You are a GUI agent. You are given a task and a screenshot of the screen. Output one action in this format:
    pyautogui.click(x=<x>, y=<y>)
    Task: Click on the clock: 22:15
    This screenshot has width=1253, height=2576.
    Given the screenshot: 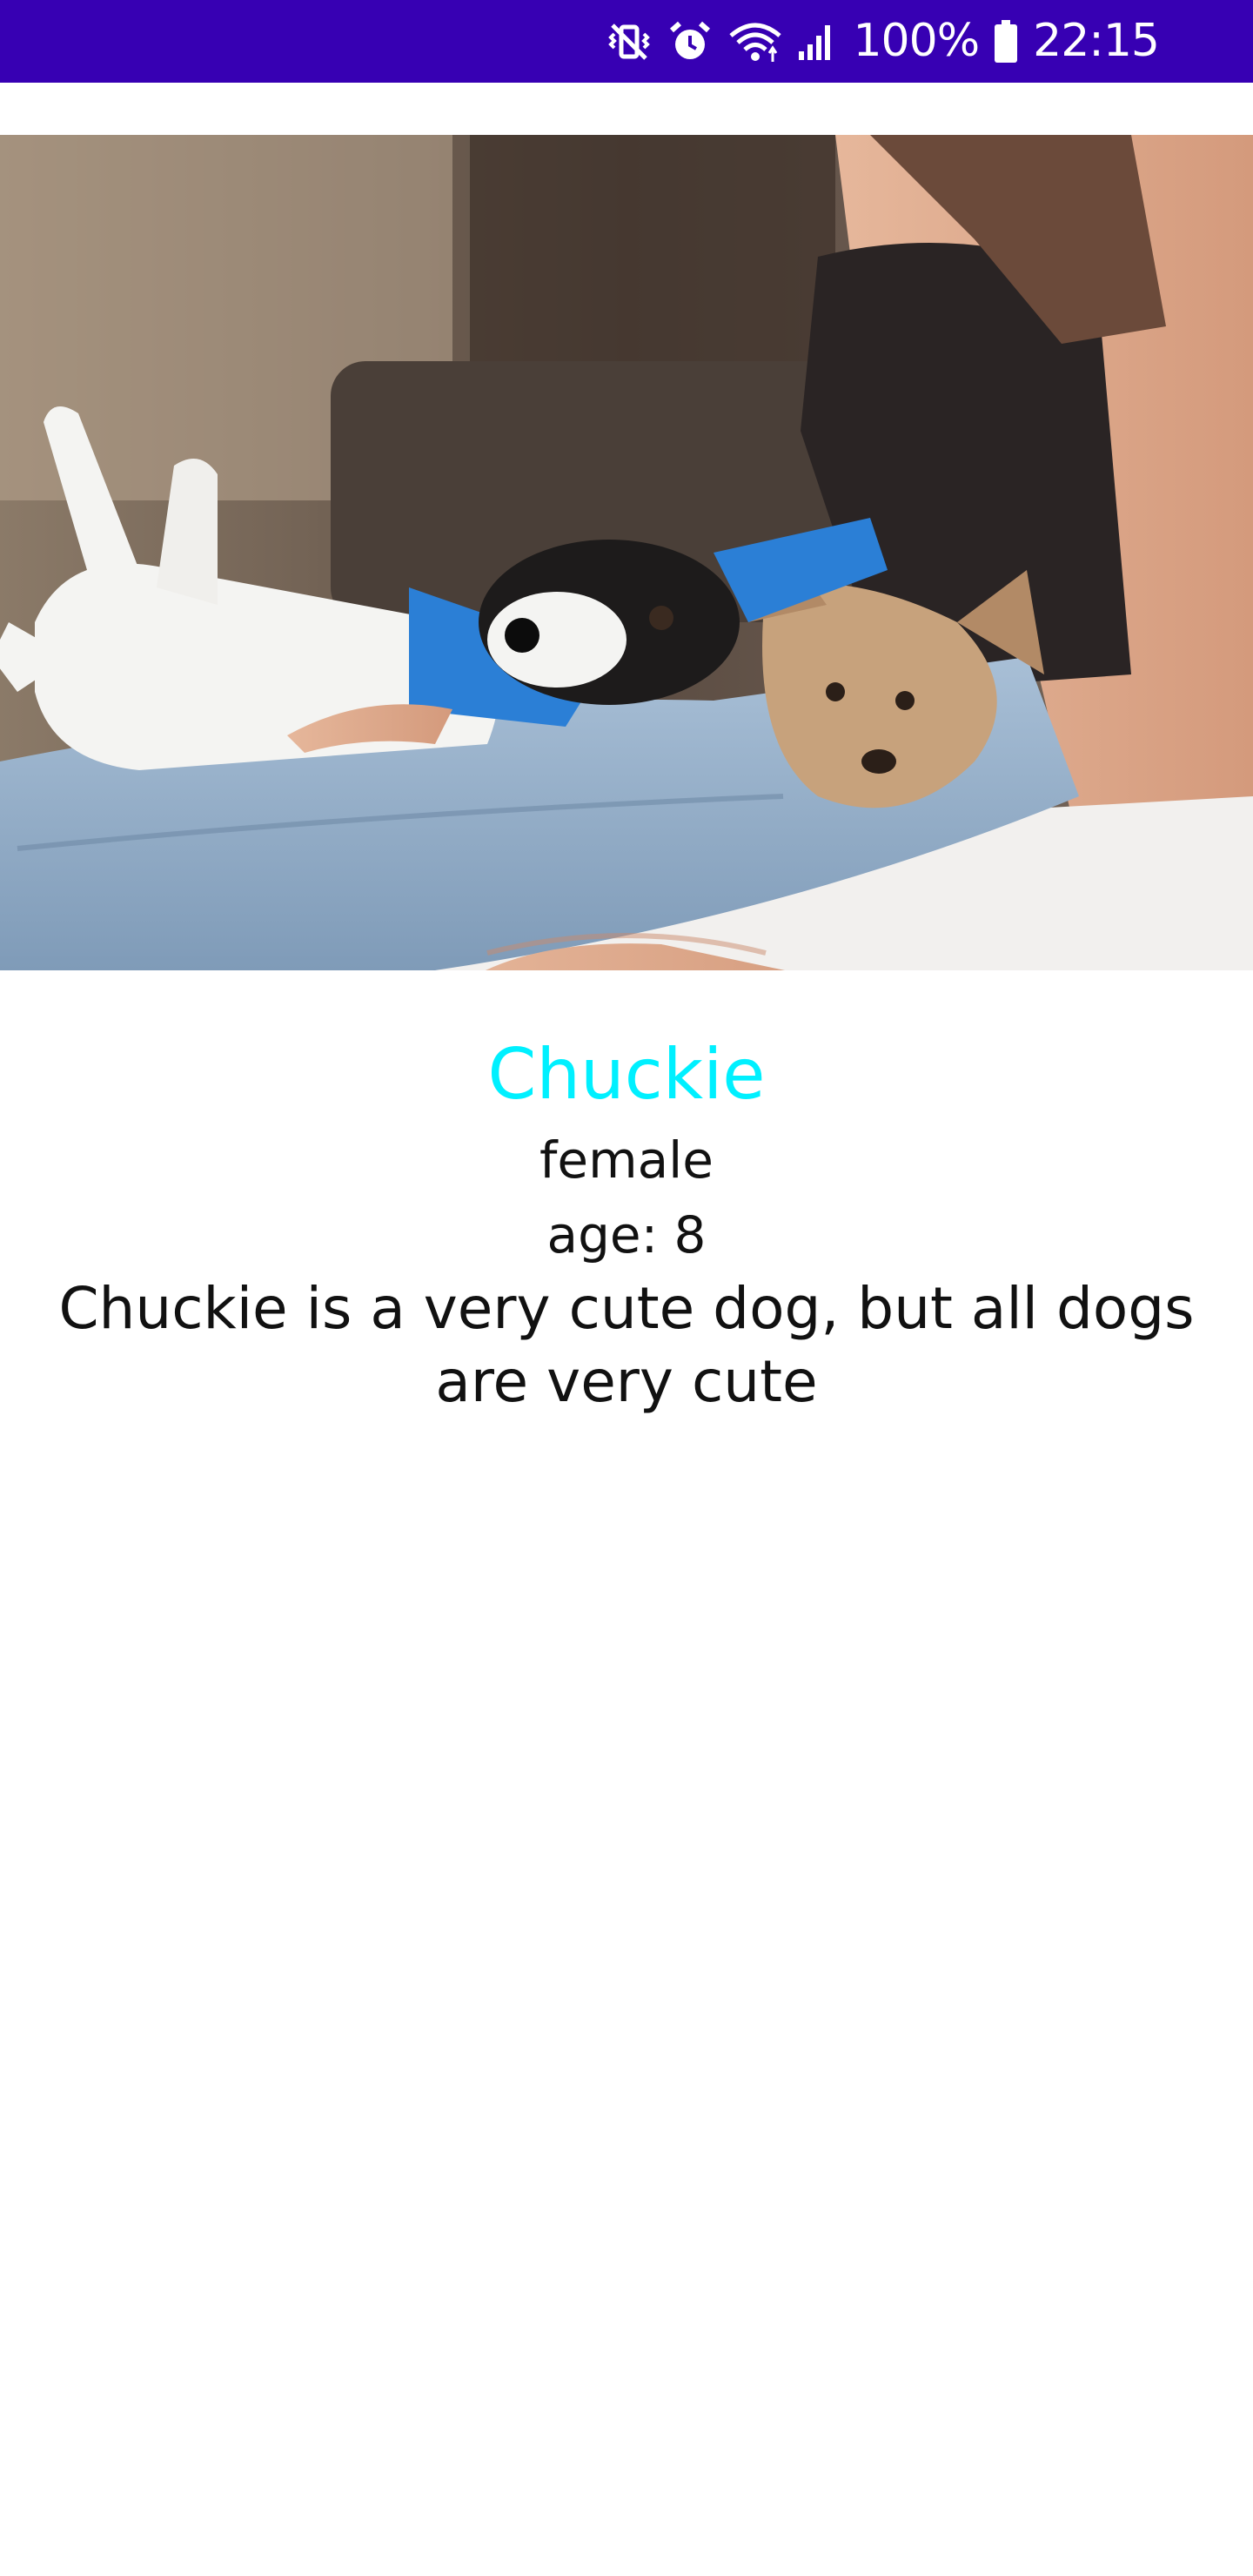 What is the action you would take?
    pyautogui.click(x=1096, y=41)
    